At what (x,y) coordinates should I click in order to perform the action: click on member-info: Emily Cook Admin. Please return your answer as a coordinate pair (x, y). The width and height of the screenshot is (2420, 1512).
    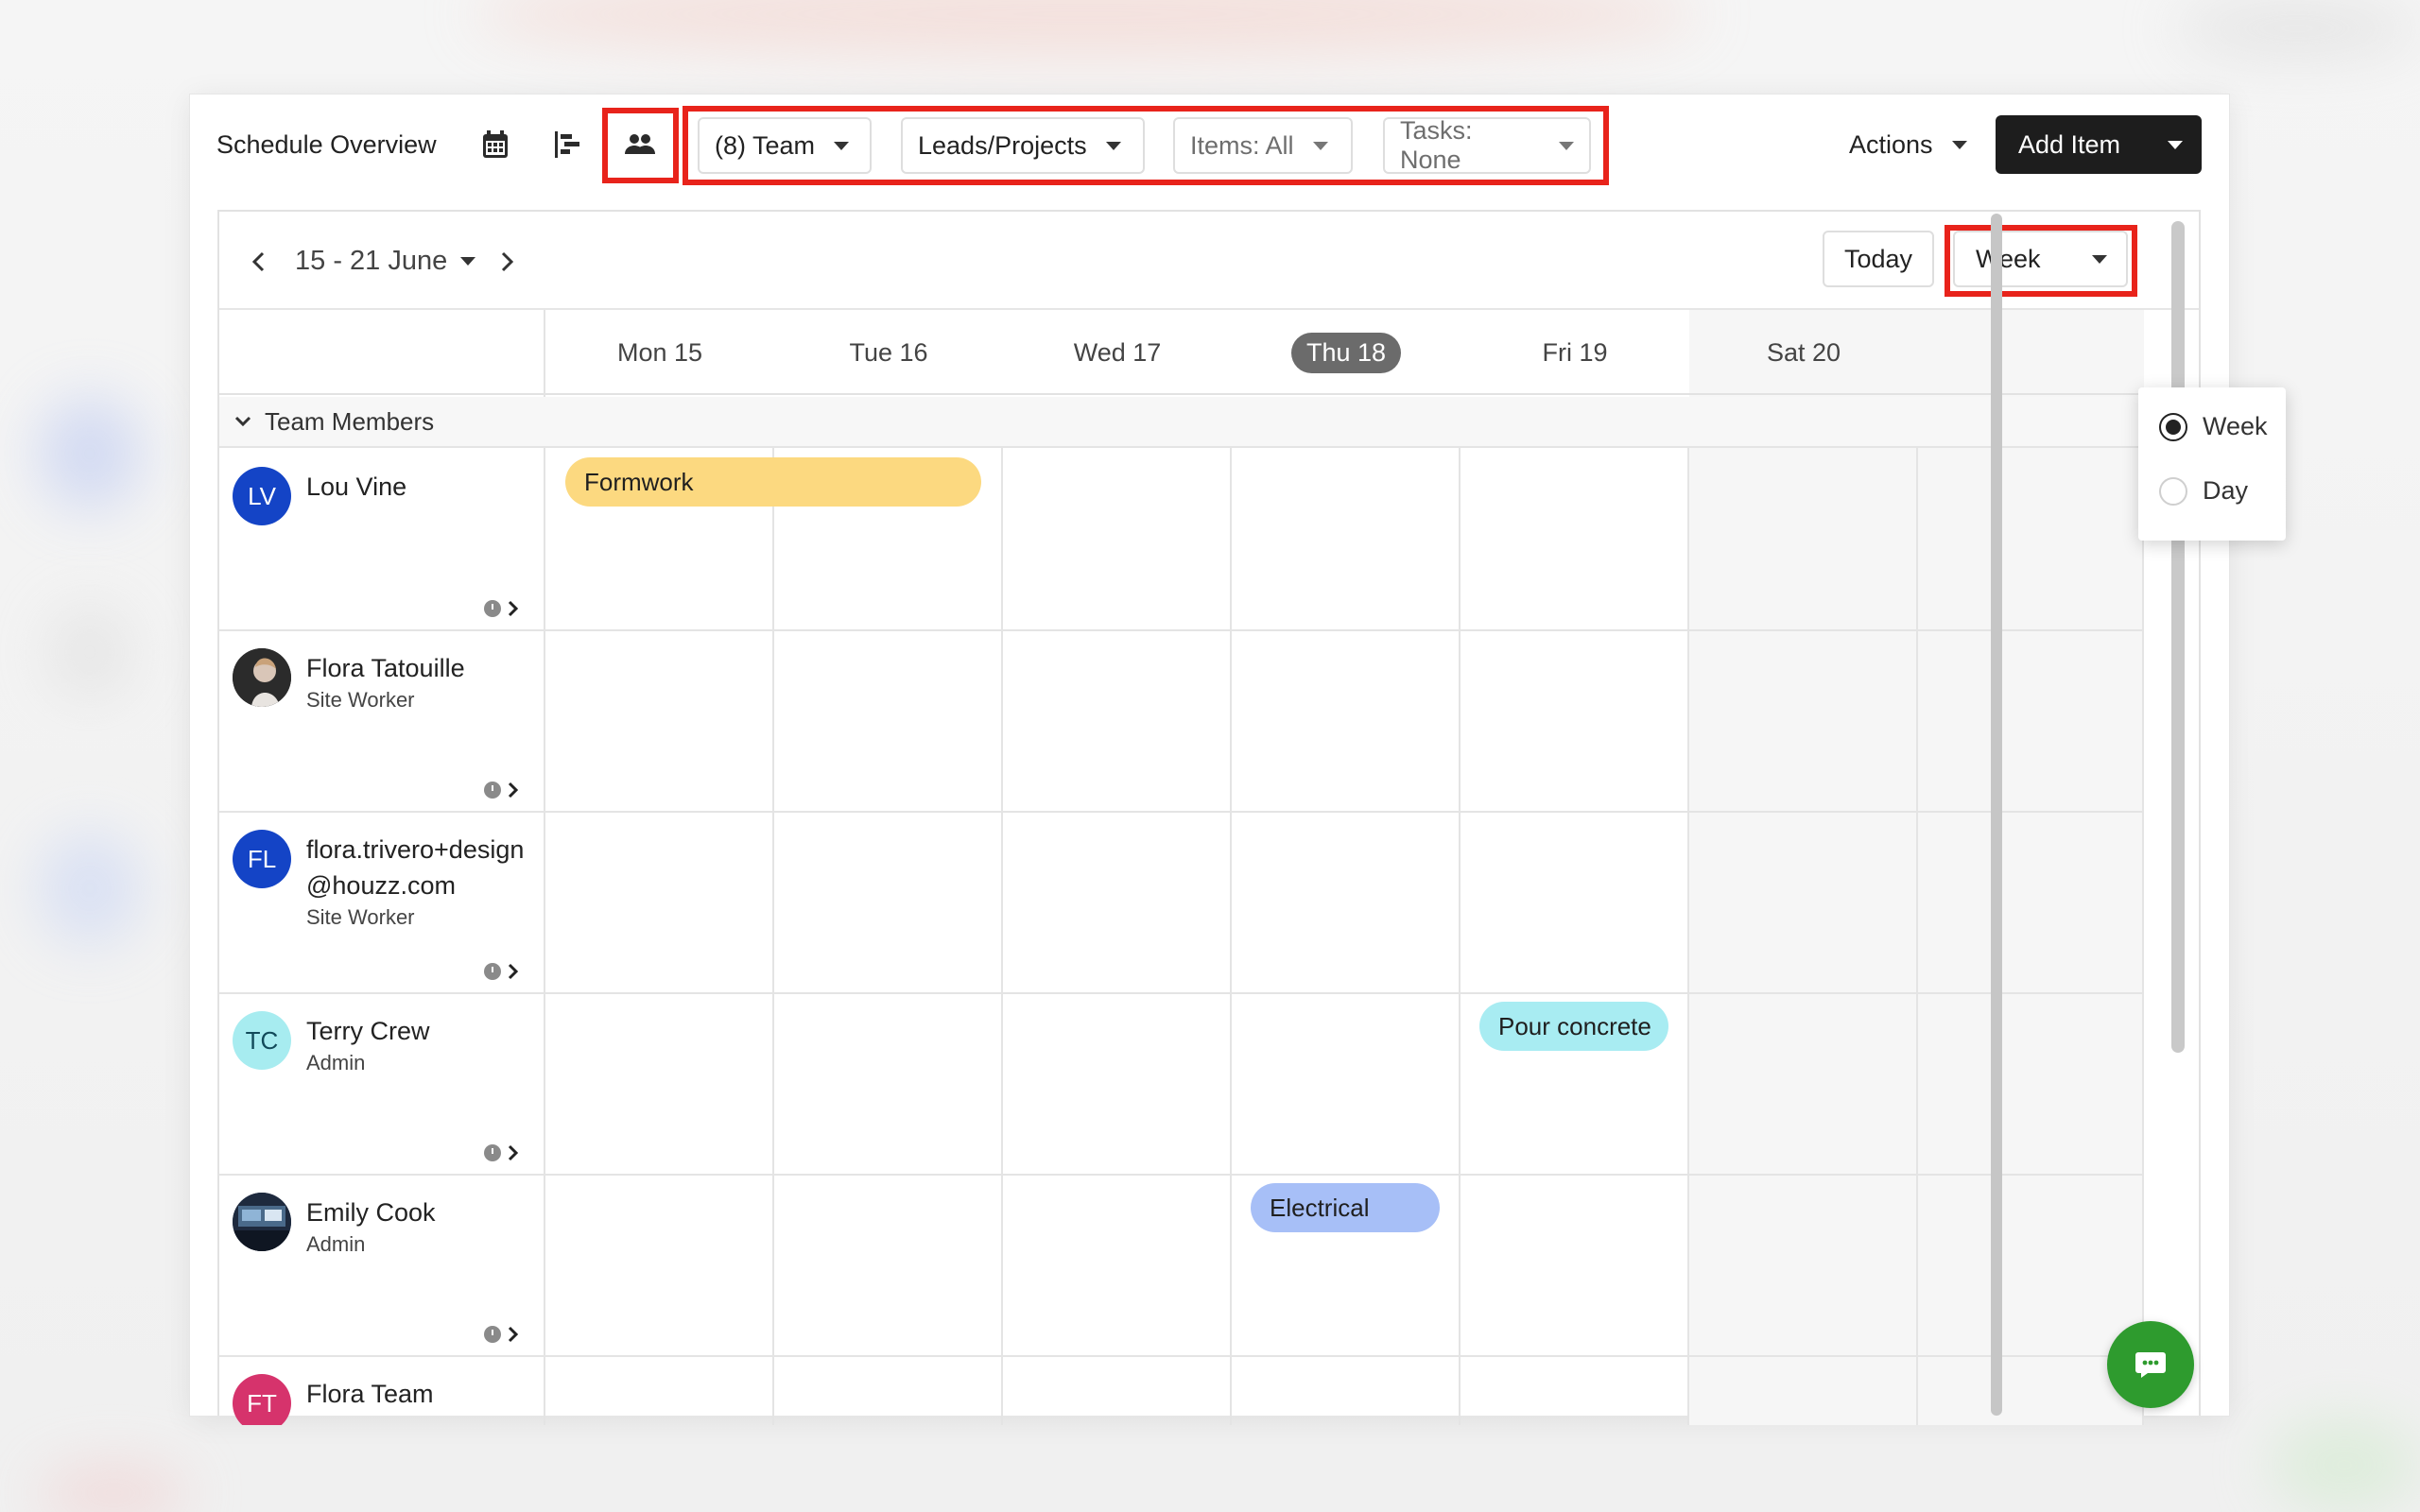
    Looking at the image, I should click on (419, 1226).